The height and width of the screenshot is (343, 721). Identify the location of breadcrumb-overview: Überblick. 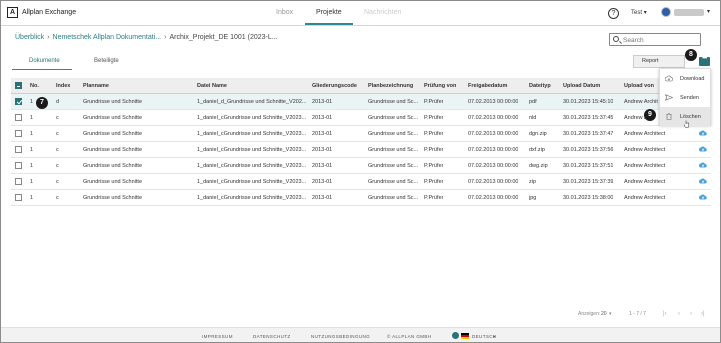
(29, 37).